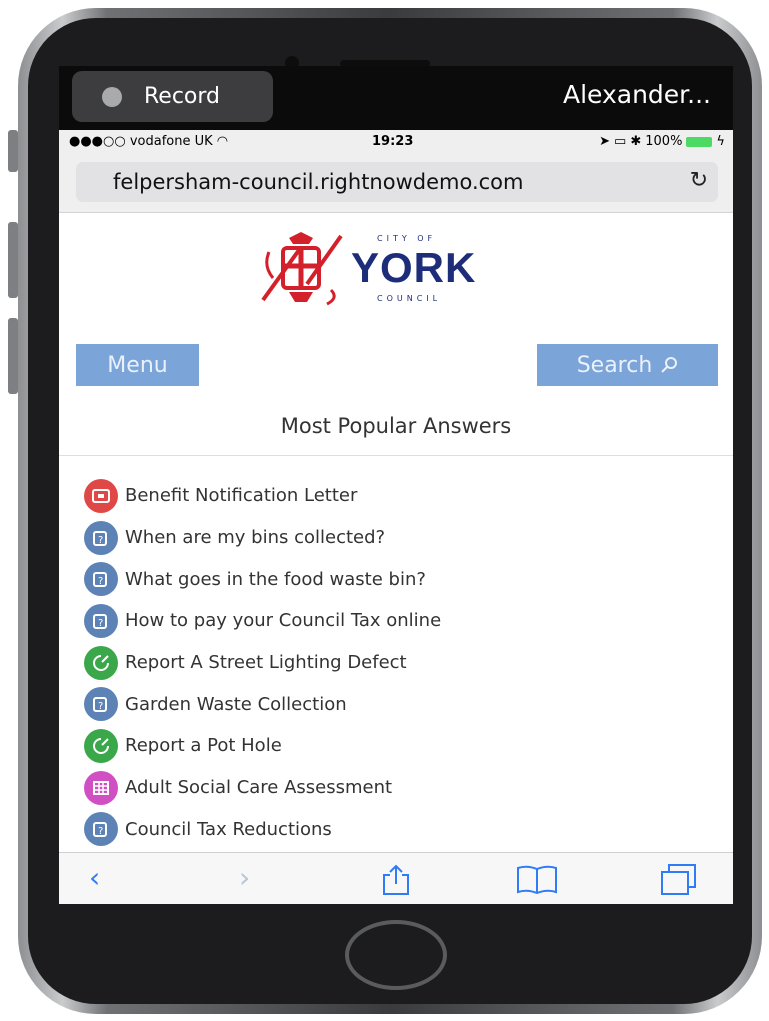  I want to click on answer-item: ? What goes in the food waste bin?, so click(404, 579).